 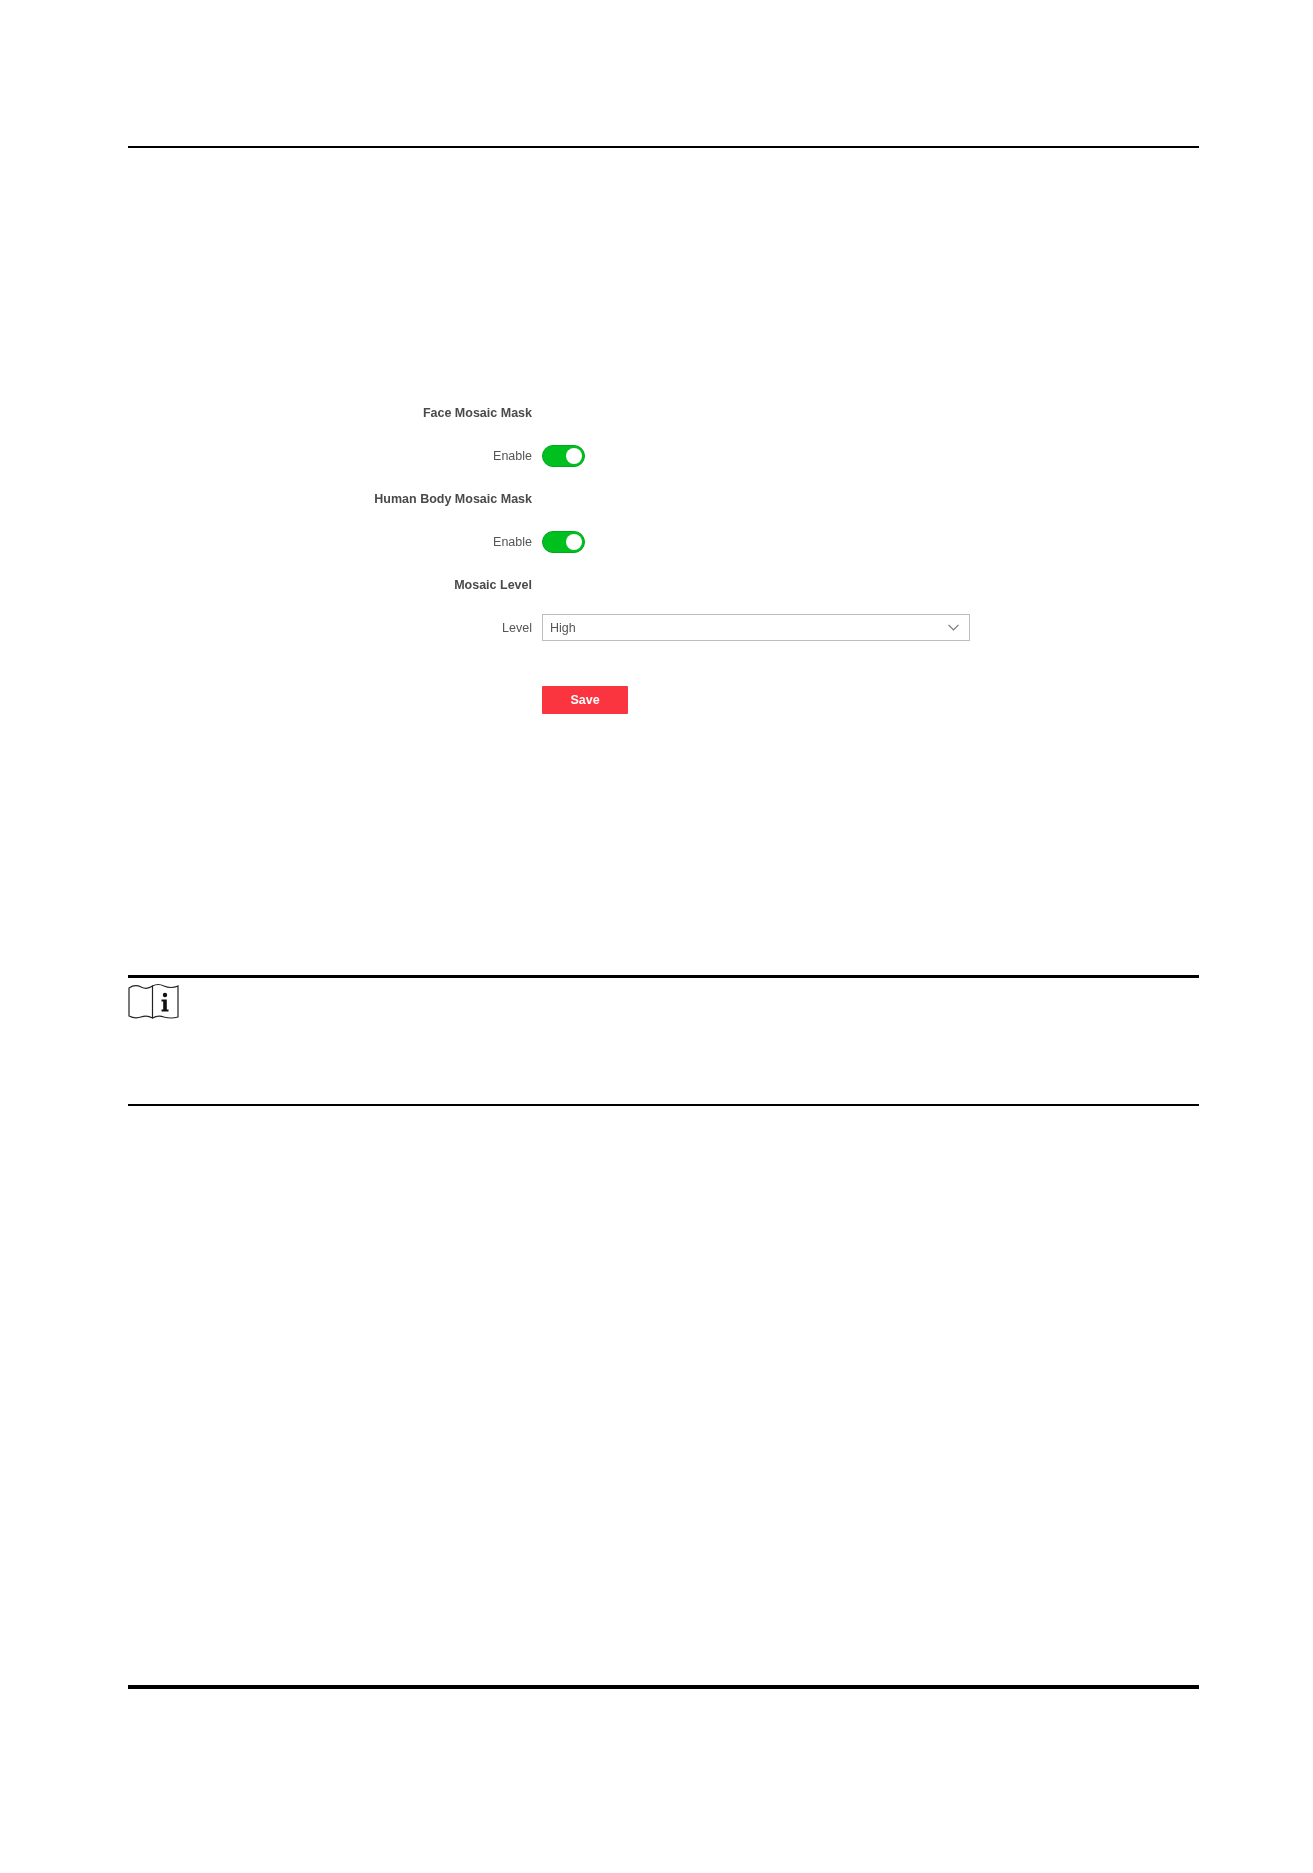 I want to click on chevron-down-icon, so click(x=953, y=627).